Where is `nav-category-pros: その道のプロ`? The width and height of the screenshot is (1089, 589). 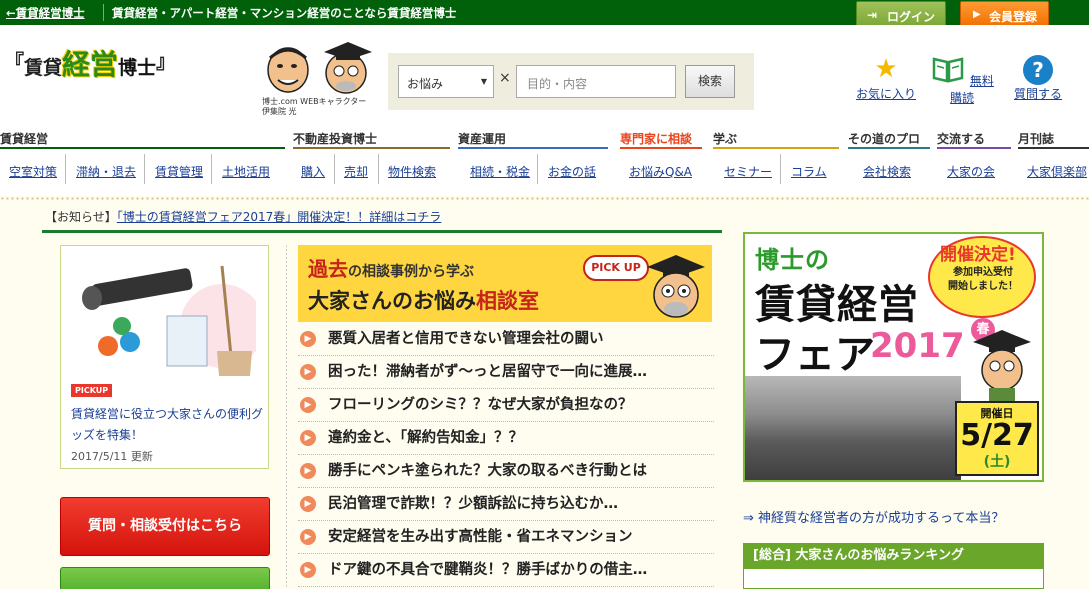
nav-category-pros: その道のプロ is located at coordinates (884, 138).